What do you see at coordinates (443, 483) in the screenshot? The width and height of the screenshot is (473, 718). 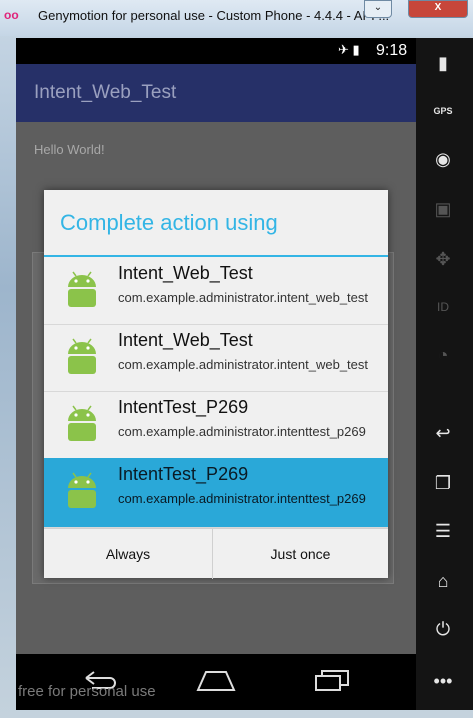 I see `recent-apps-button-icon: ❐` at bounding box center [443, 483].